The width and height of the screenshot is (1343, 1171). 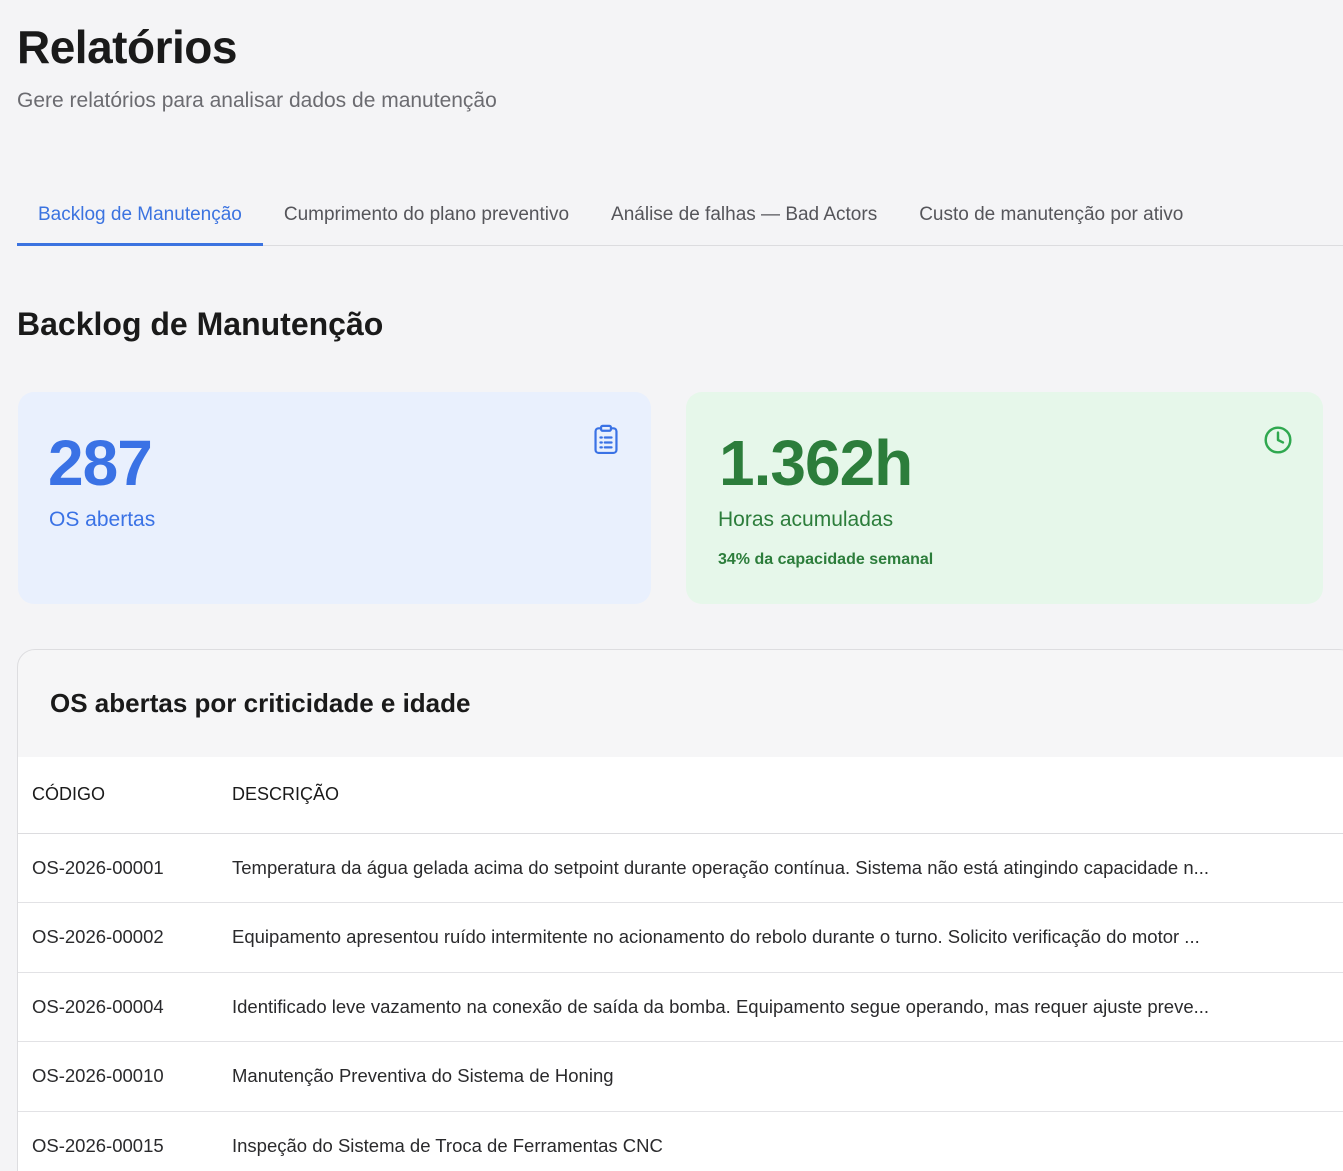 I want to click on kpi-hours-label: Horas acumuladas, so click(x=806, y=519).